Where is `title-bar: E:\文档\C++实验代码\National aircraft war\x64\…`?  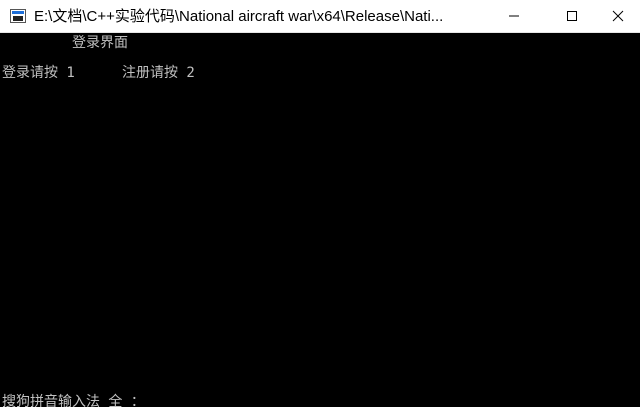
title-bar: E:\文档\C++实验代码\National aircraft war\x64\… is located at coordinates (320, 16).